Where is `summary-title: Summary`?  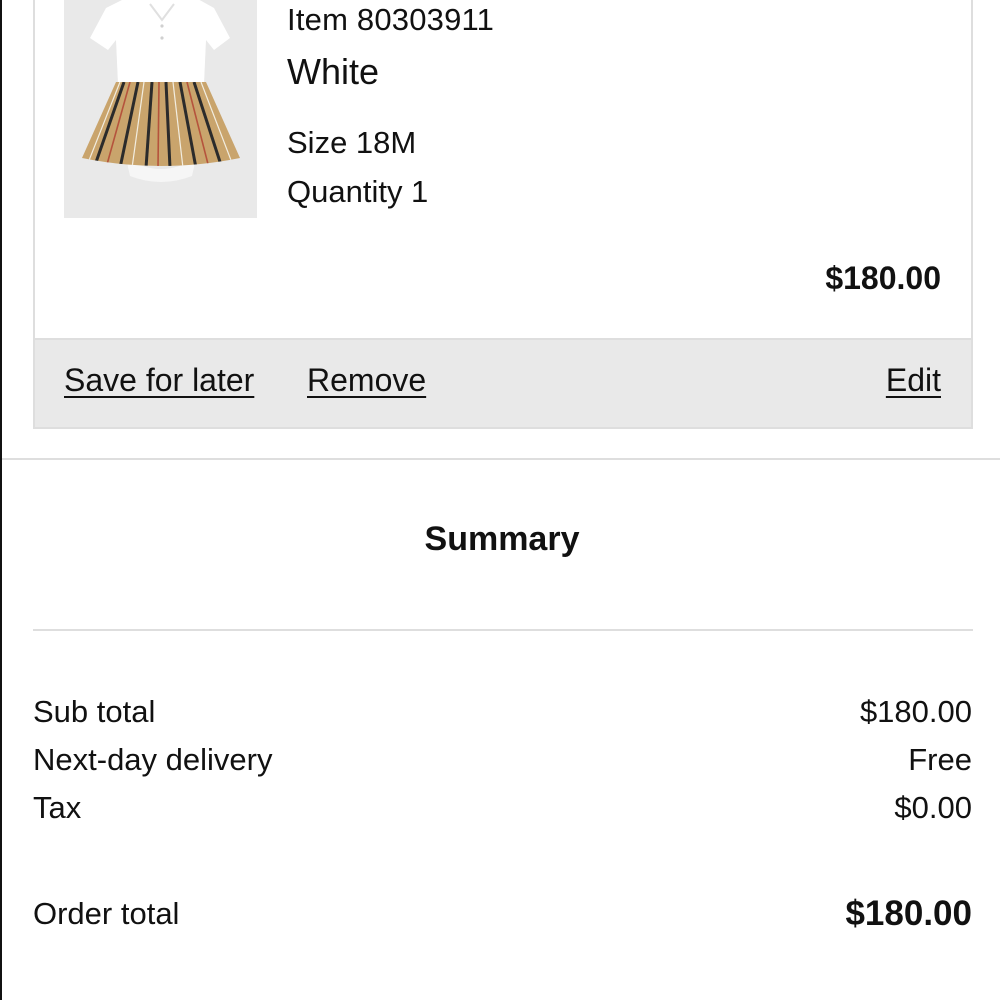 summary-title: Summary is located at coordinates (502, 539).